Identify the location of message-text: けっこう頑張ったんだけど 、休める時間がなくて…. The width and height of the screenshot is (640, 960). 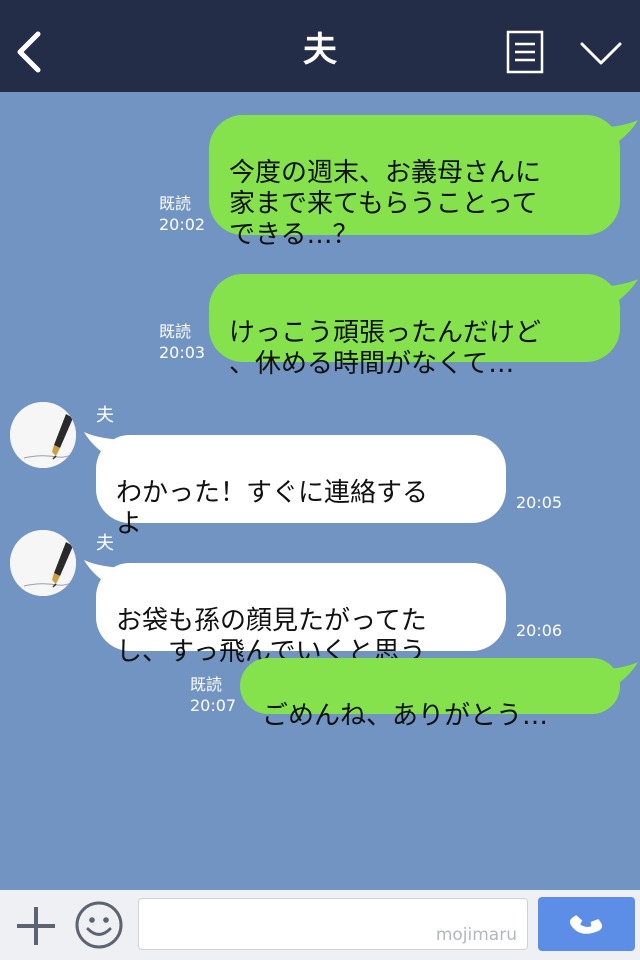
(385, 348).